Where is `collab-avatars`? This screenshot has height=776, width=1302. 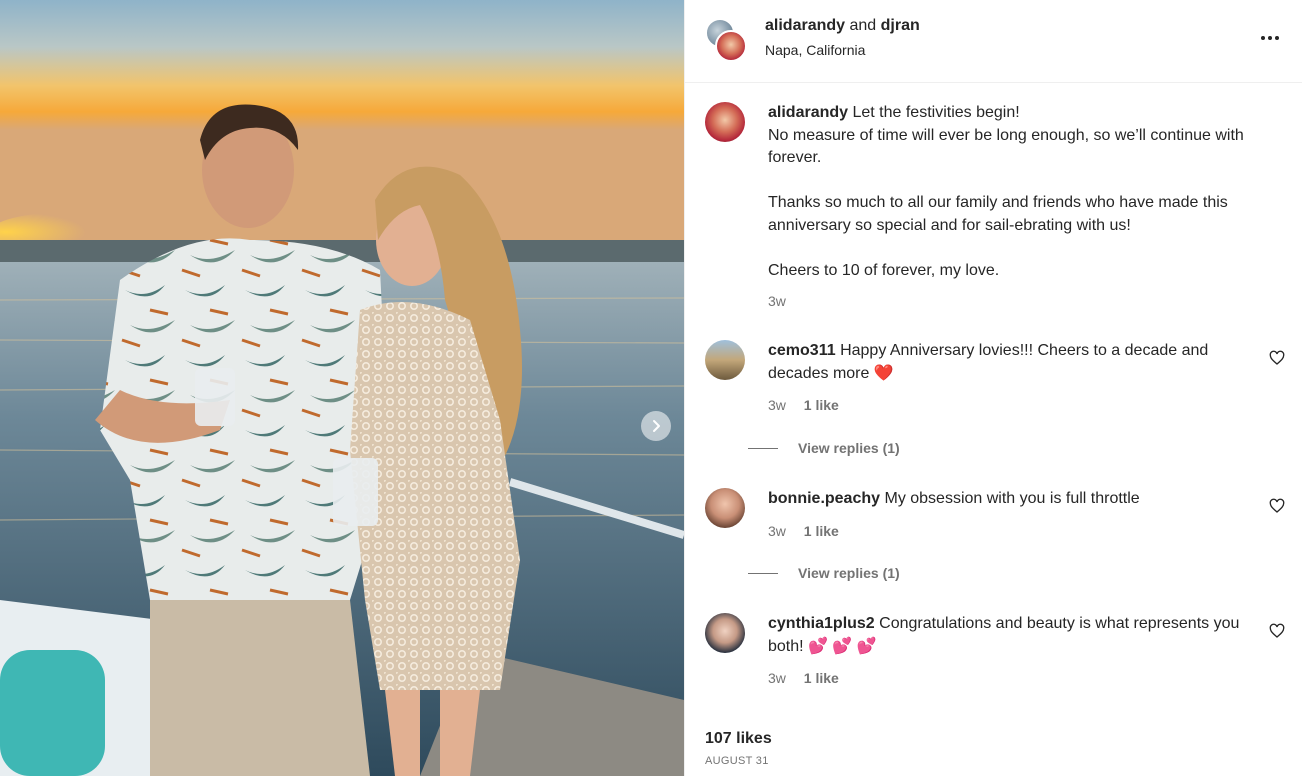 collab-avatars is located at coordinates (726, 40).